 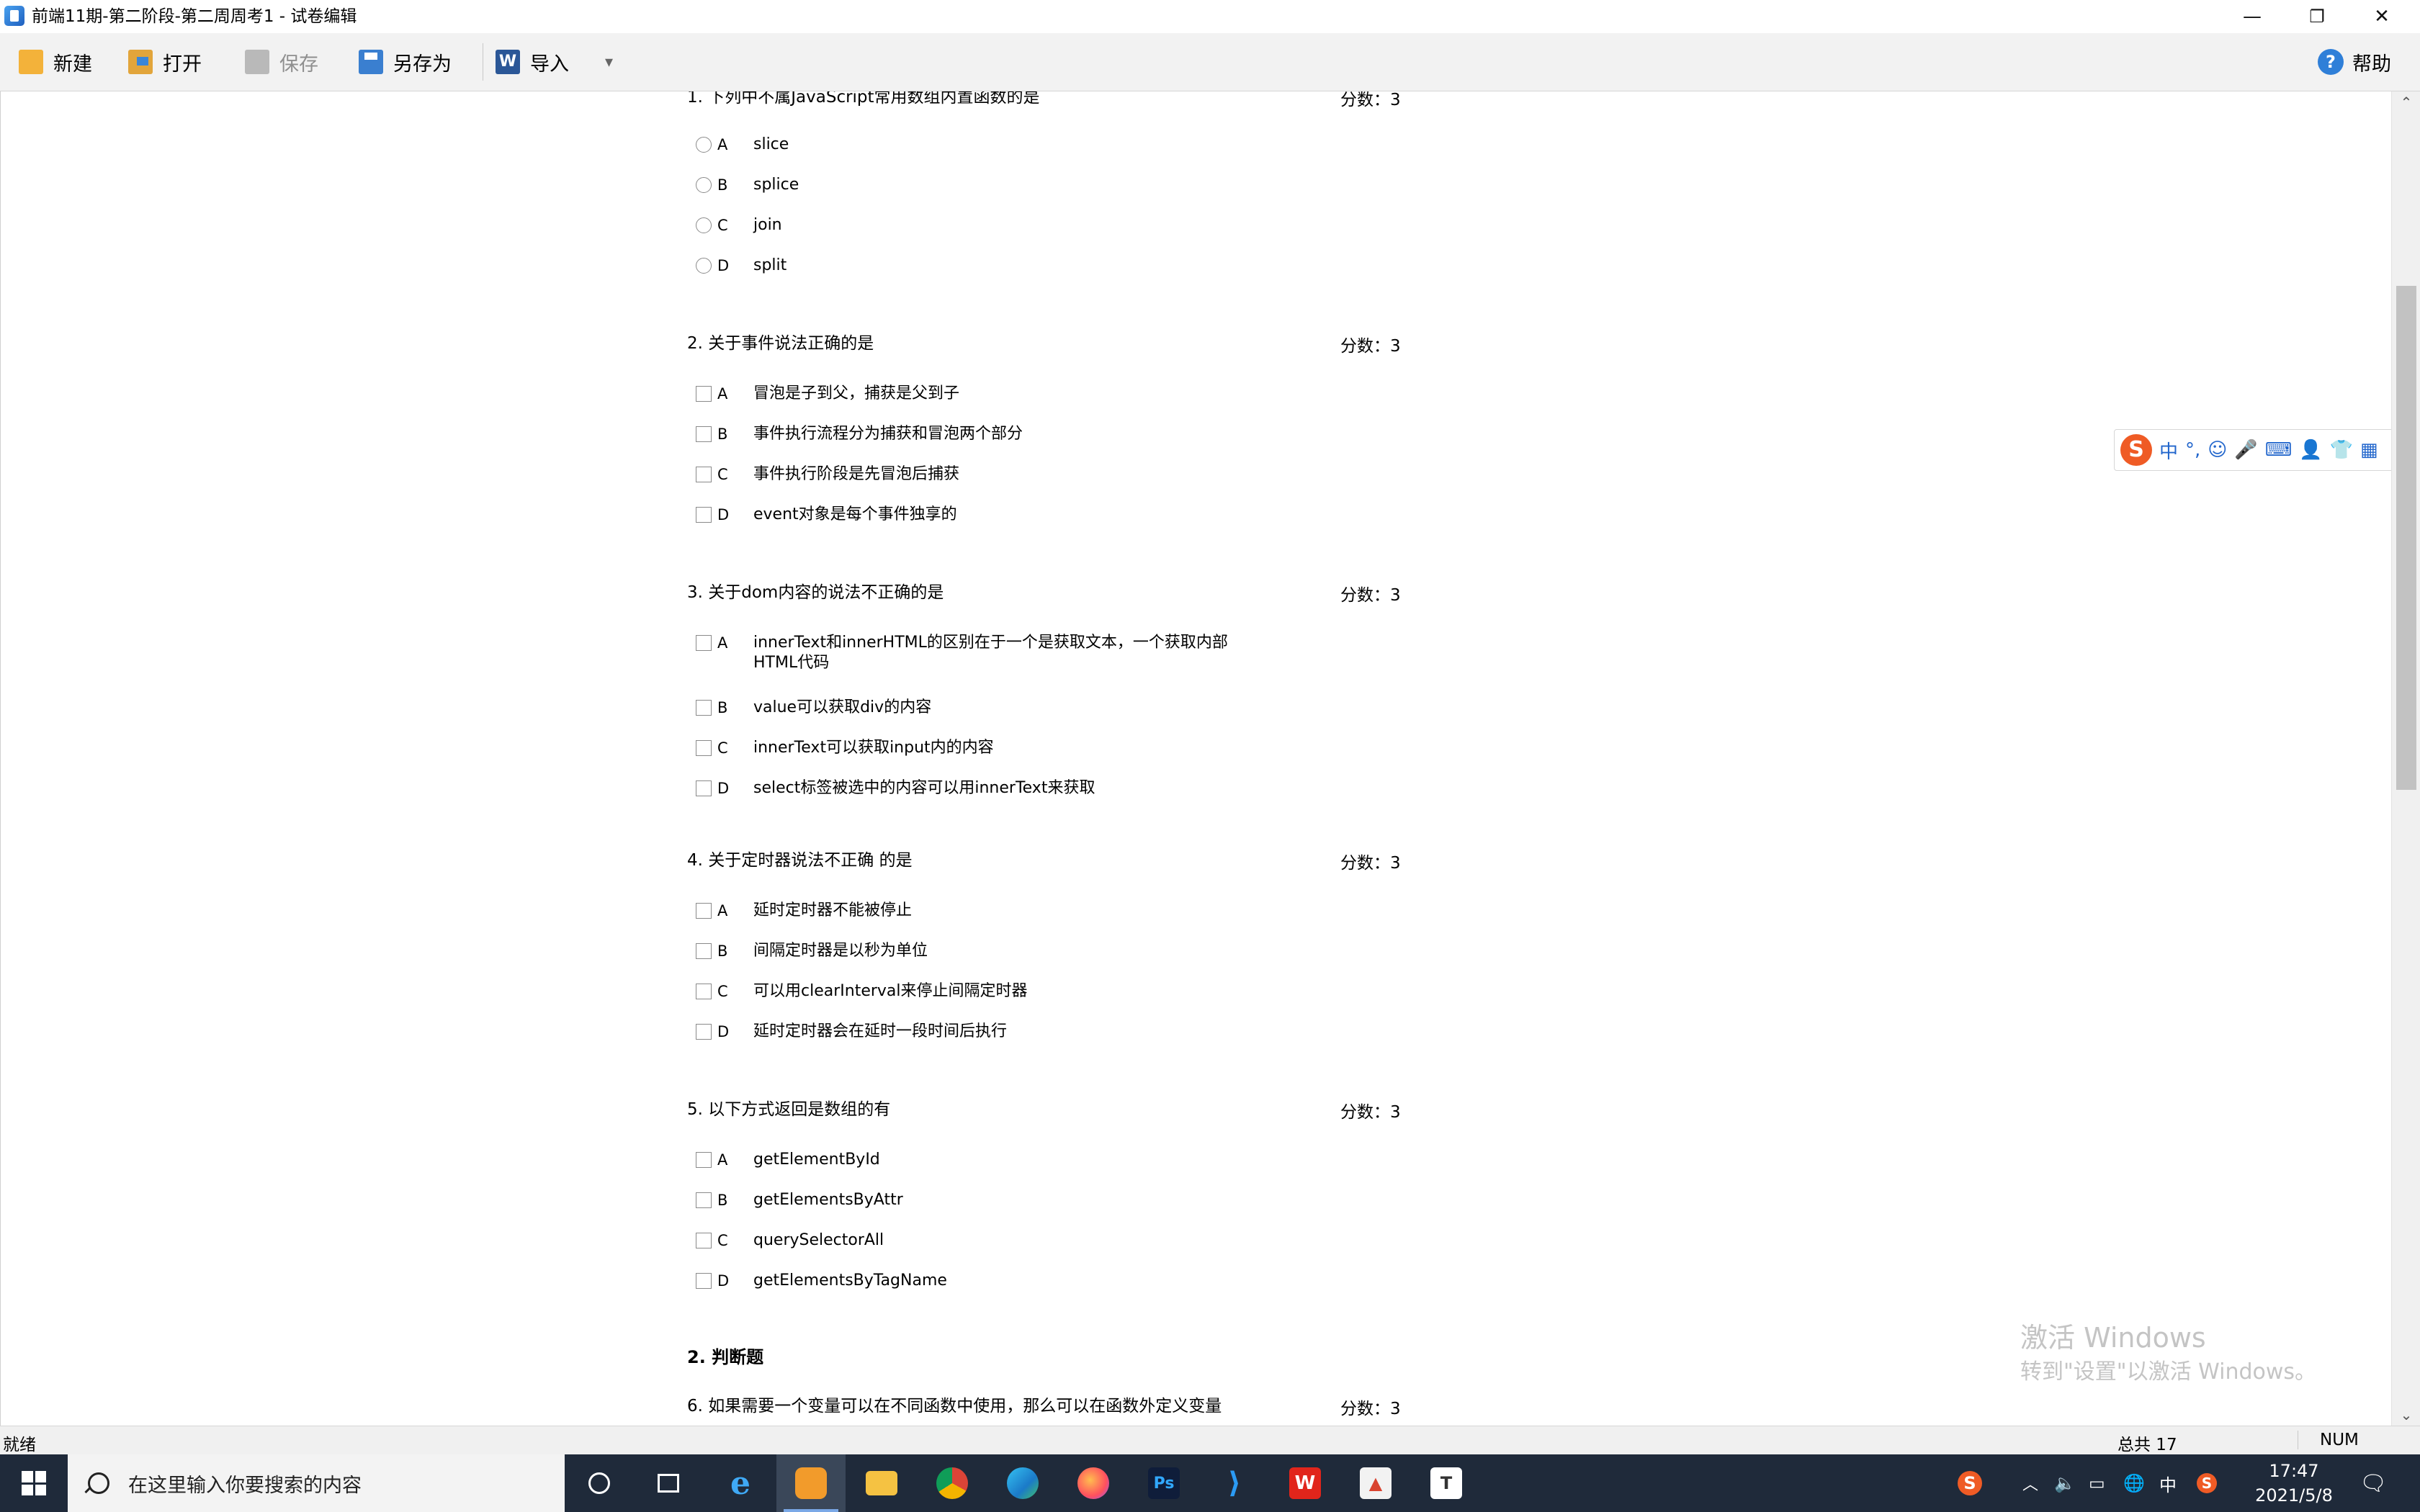 I want to click on taskbar-file-explorer, so click(x=881, y=1483).